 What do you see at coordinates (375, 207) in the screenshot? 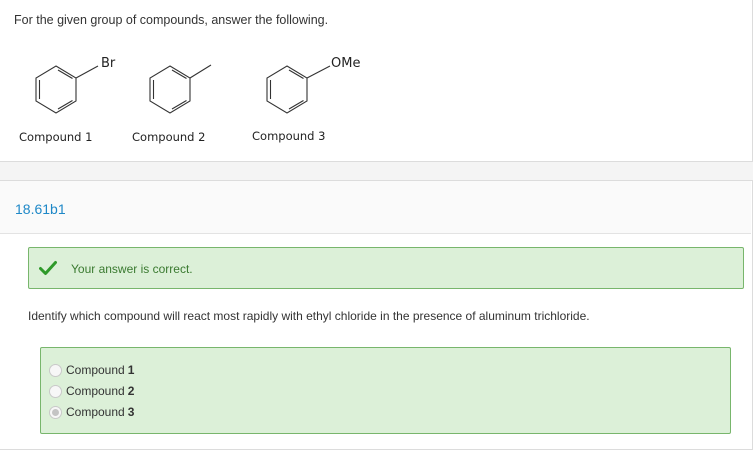
I see `part-header: 18.61b1` at bounding box center [375, 207].